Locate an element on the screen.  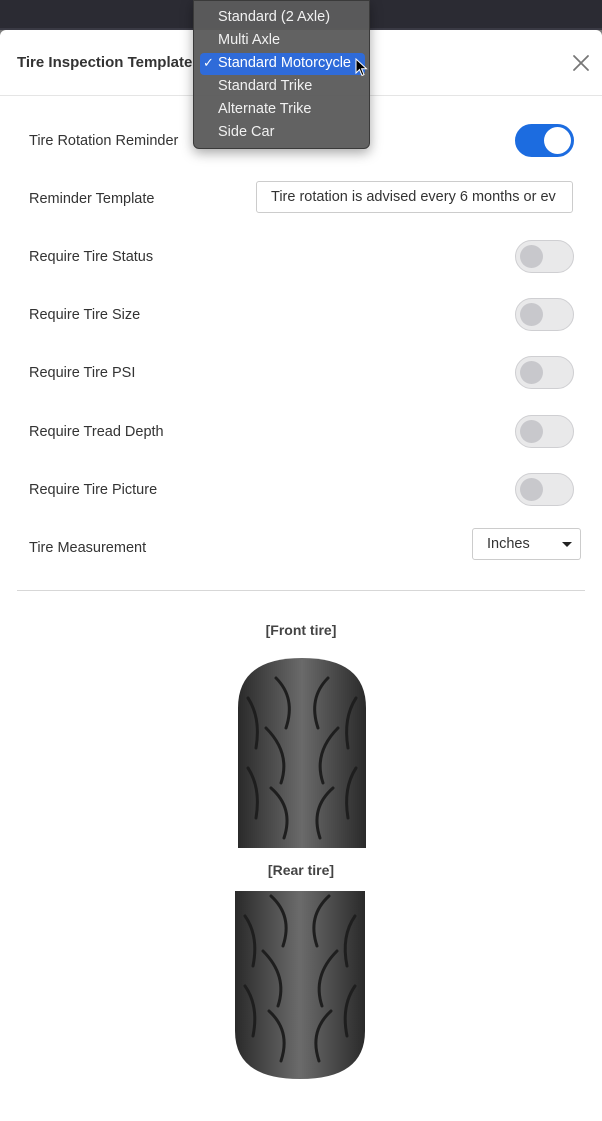
require-status-toggle is located at coordinates (544, 256).